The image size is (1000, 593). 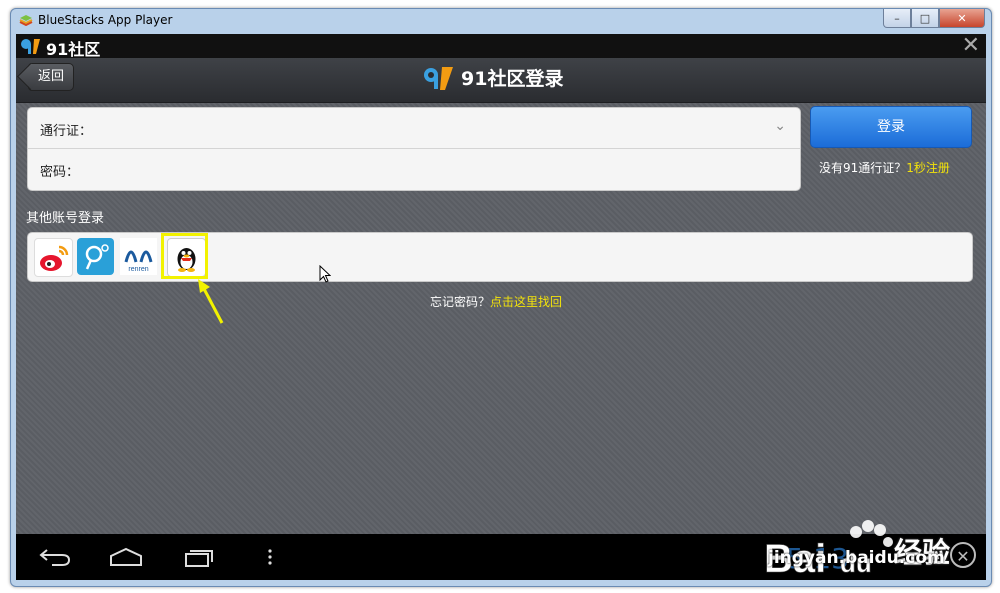 What do you see at coordinates (270, 557) in the screenshot?
I see `menu-dots-icon` at bounding box center [270, 557].